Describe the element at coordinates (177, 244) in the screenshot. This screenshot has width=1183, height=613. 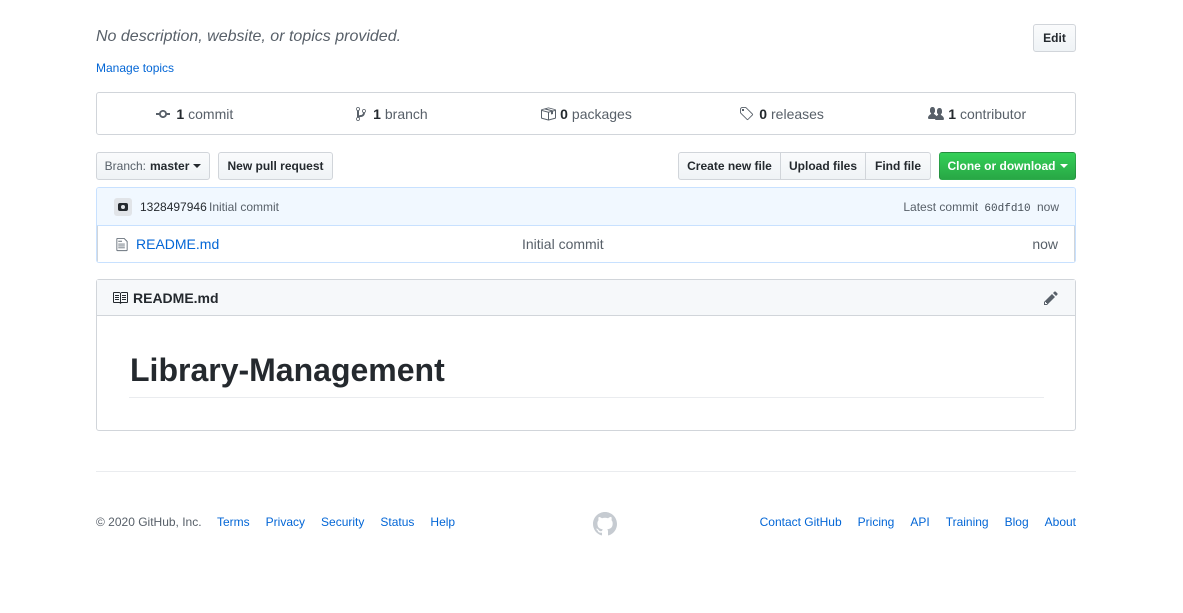
I see `file-link: README.md` at that location.